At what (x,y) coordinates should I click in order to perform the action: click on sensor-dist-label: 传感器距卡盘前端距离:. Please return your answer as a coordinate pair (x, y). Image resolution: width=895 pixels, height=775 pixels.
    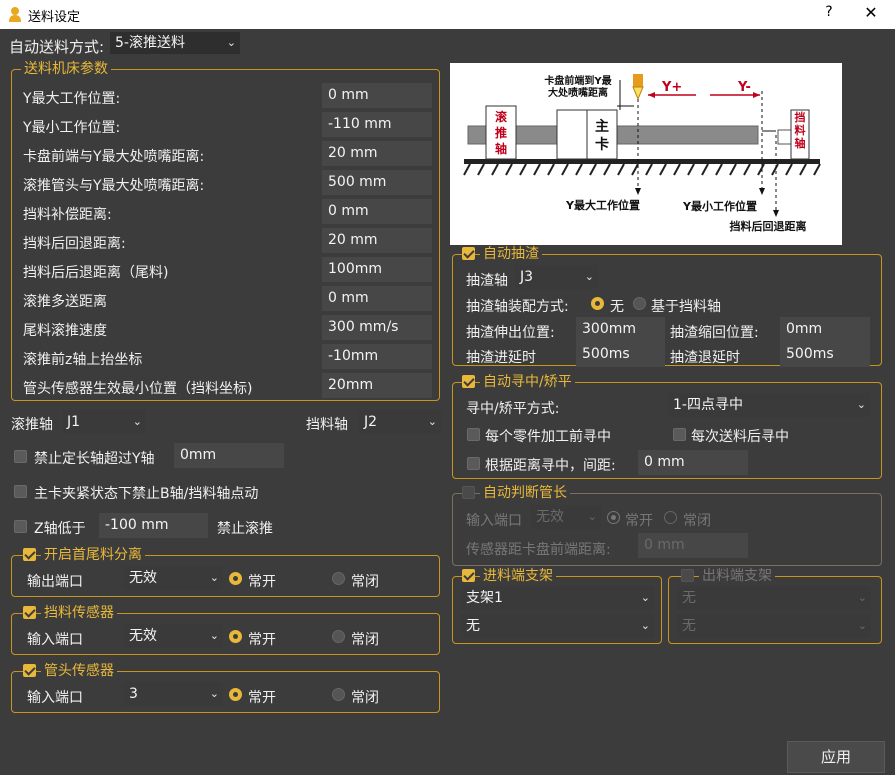
    Looking at the image, I should click on (538, 550).